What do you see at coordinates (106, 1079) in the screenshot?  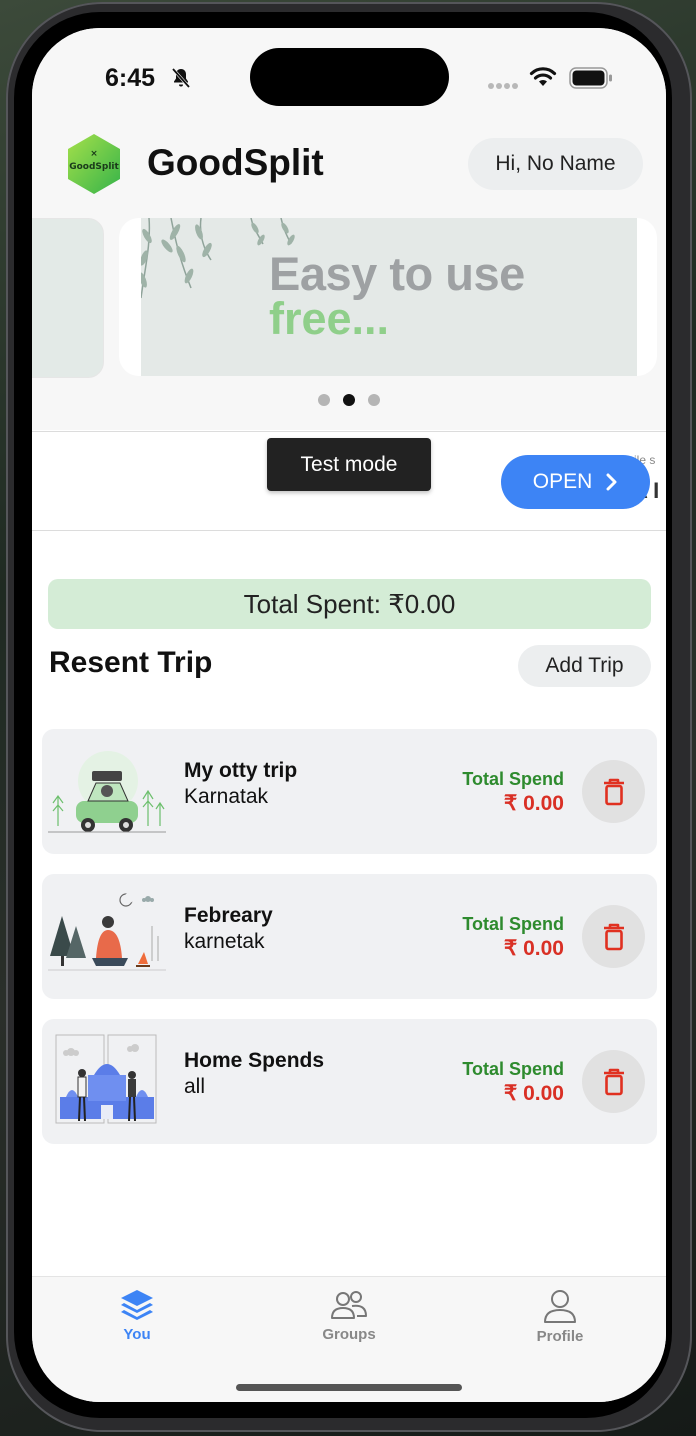 I see `palace-illustration` at bounding box center [106, 1079].